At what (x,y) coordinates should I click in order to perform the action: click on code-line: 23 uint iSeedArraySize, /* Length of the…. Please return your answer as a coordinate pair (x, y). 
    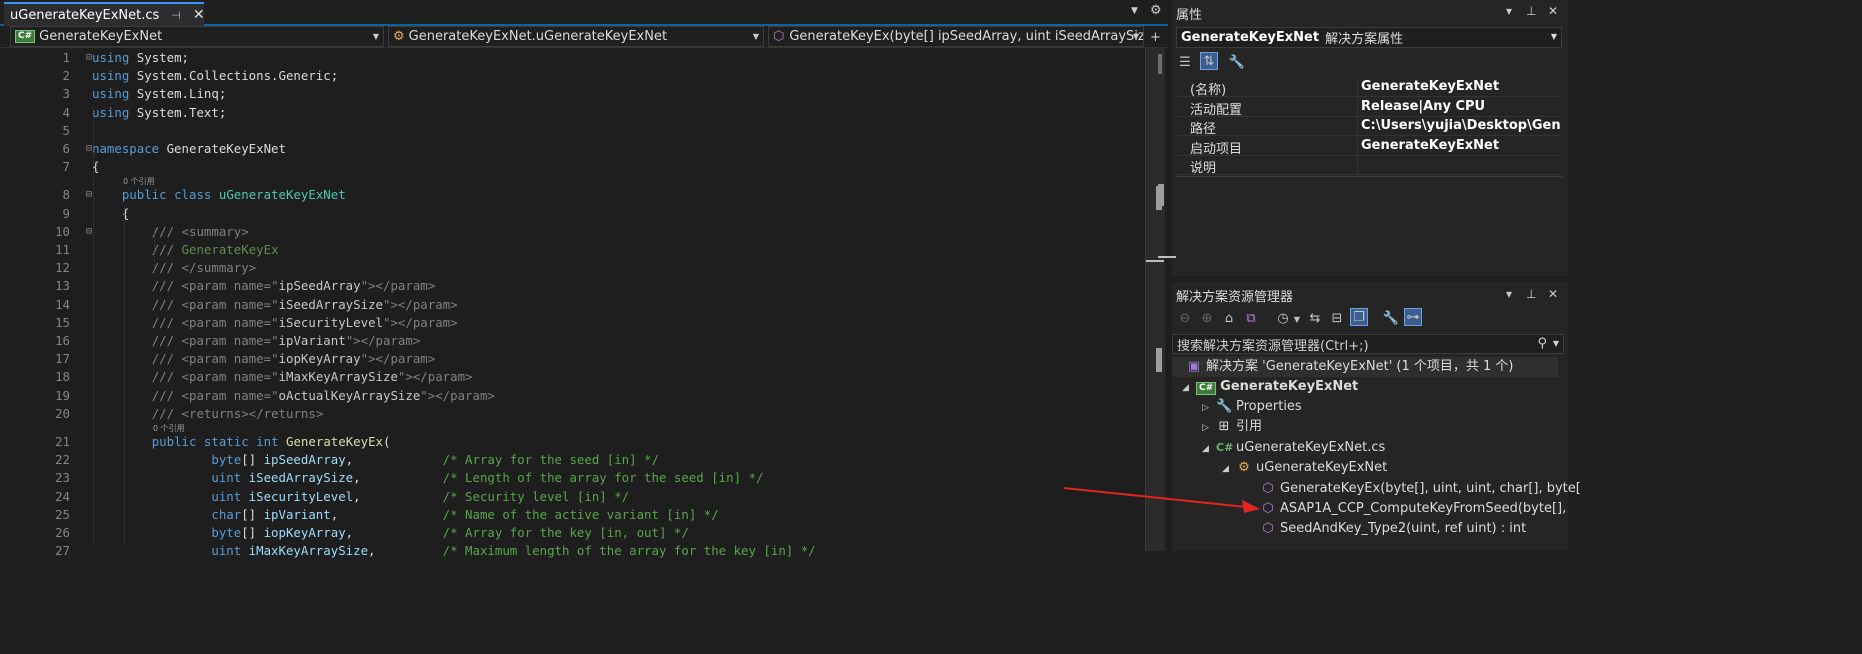
    Looking at the image, I should click on (572, 478).